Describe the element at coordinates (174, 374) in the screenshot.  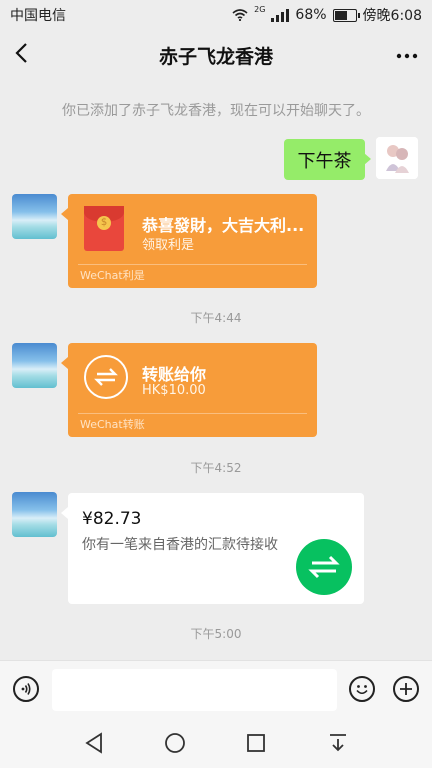
I see `transfer-title: 转账给你` at that location.